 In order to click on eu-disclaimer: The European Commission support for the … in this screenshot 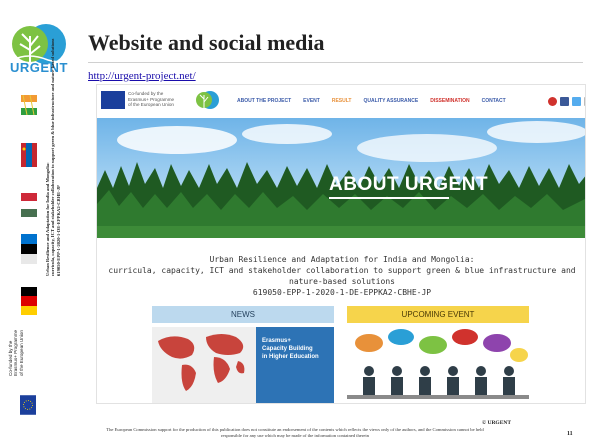, I will do `click(295, 432)`.